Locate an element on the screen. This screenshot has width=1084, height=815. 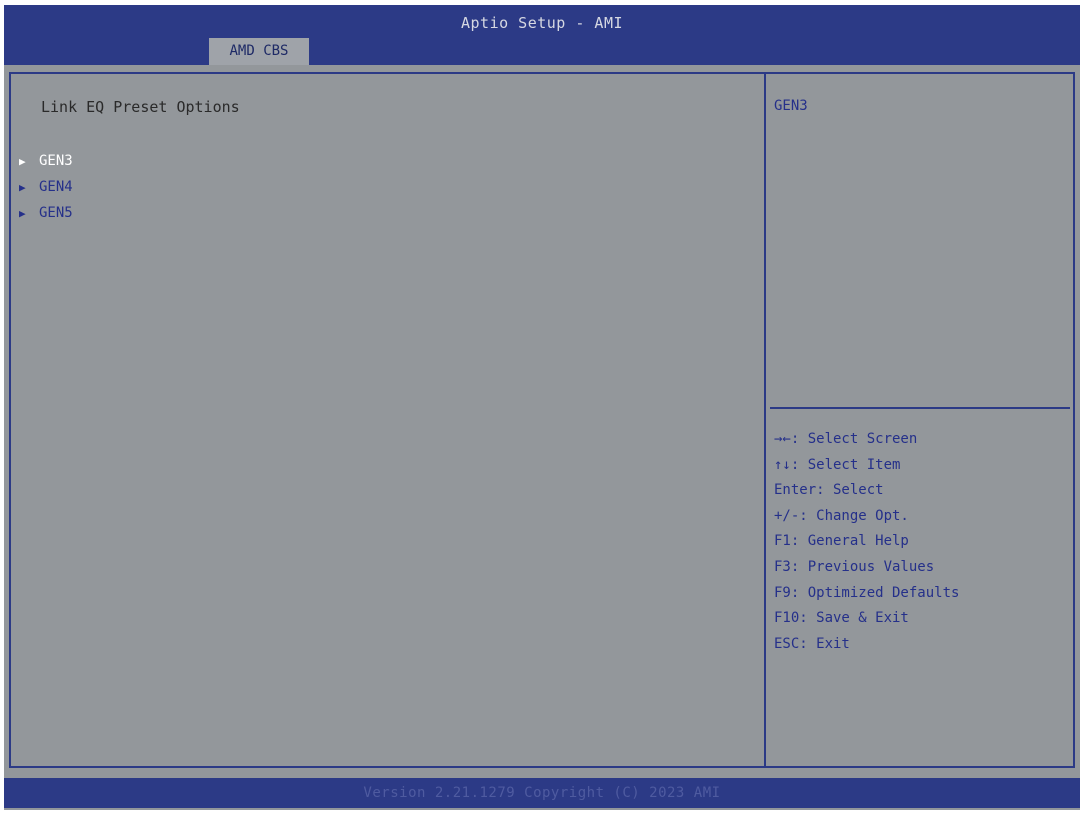
tab-amd-cbs: AMD CBS is located at coordinates (259, 51).